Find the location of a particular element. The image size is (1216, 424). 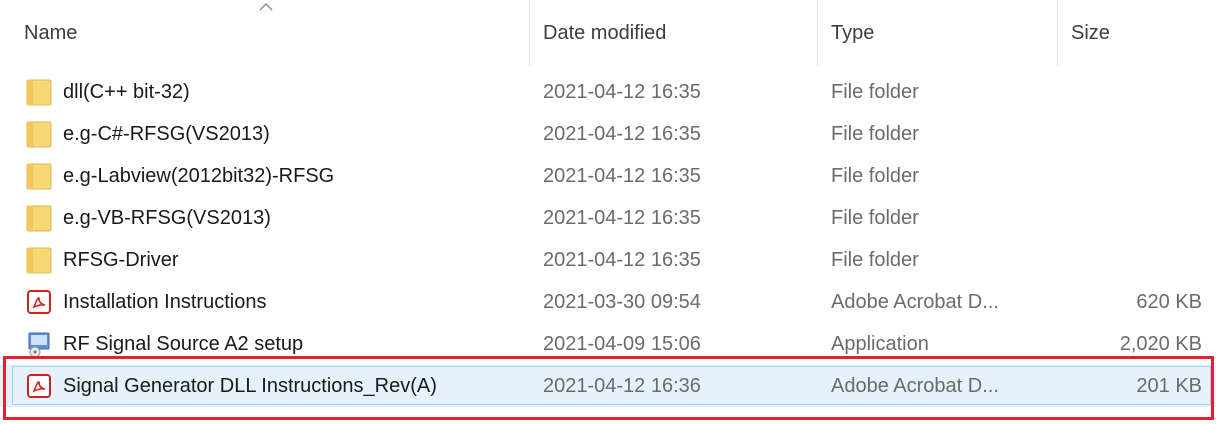

name-cell: RF Signal Source A2 setup is located at coordinates (164, 344).